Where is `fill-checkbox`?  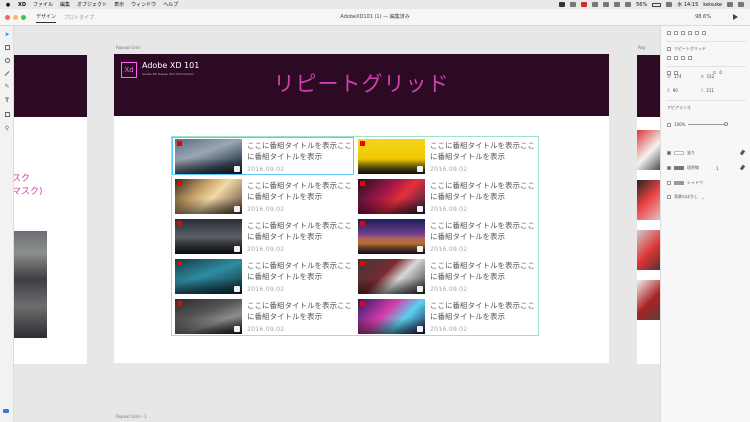 fill-checkbox is located at coordinates (669, 153).